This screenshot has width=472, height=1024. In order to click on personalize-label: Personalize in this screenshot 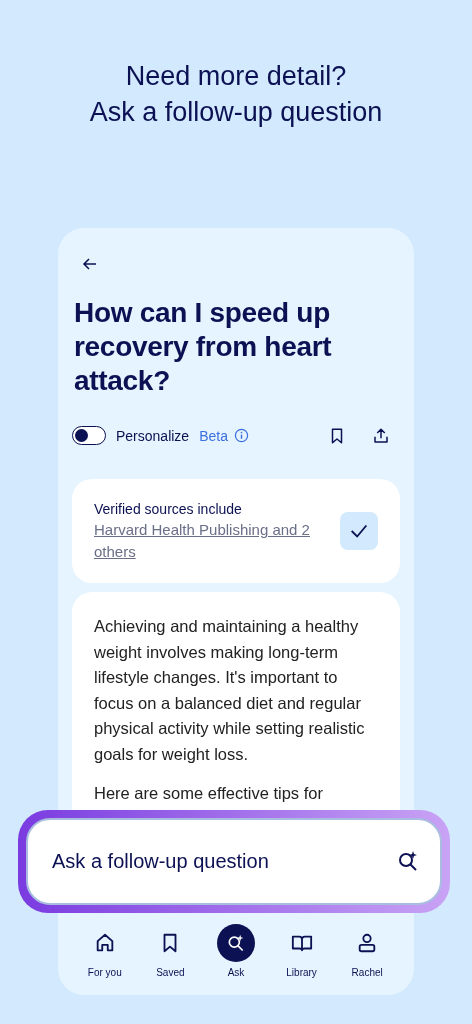, I will do `click(153, 435)`.